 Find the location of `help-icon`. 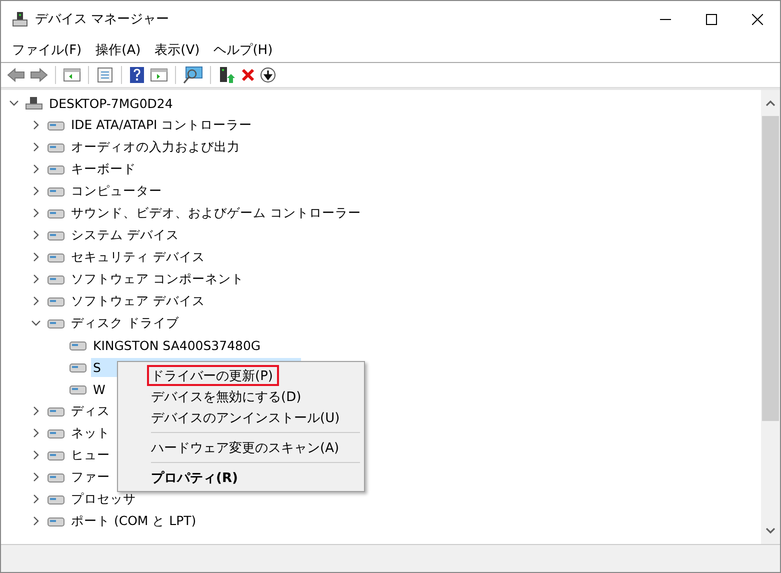

help-icon is located at coordinates (137, 75).